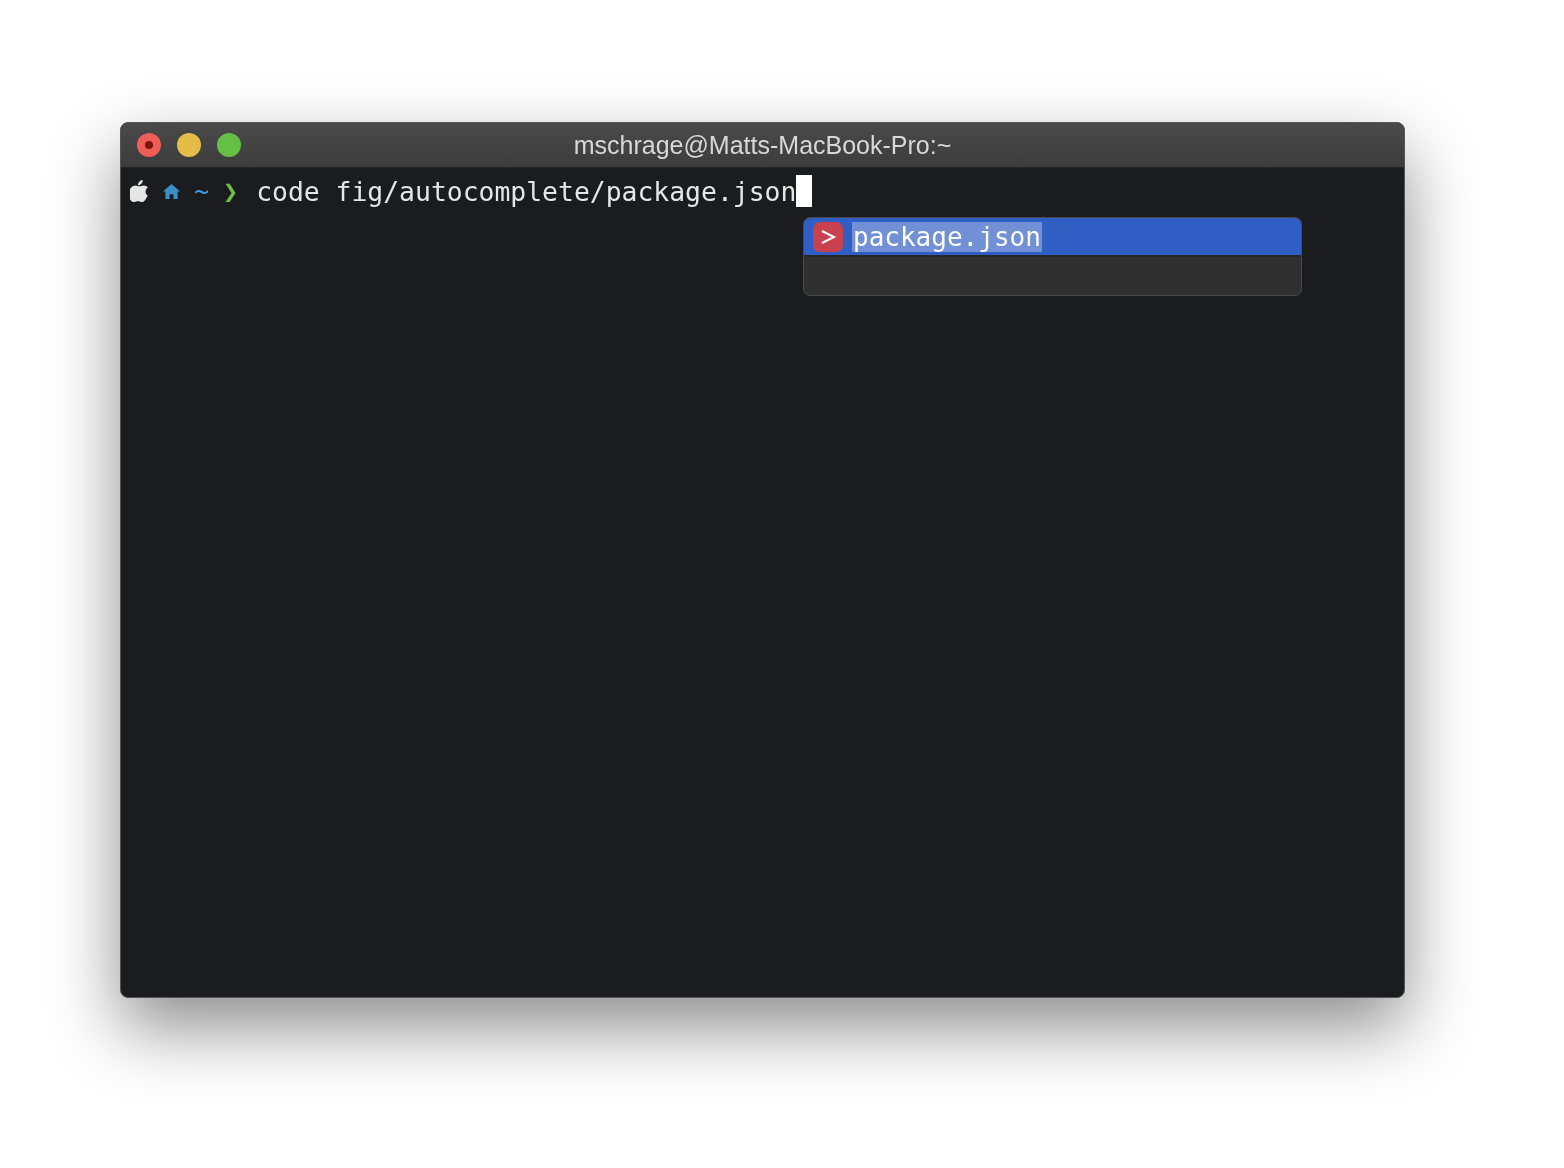 The width and height of the screenshot is (1564, 1168). I want to click on zoom-button, so click(229, 145).